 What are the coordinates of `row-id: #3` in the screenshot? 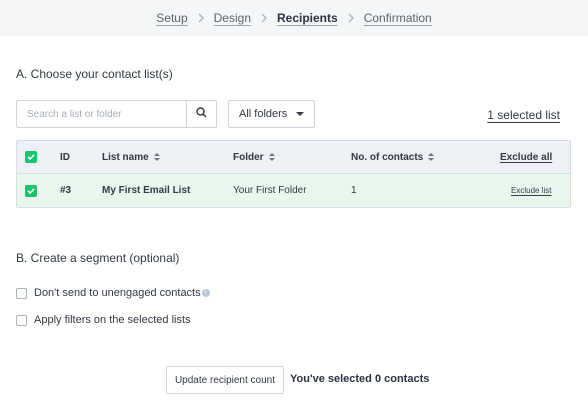 It's located at (66, 190).